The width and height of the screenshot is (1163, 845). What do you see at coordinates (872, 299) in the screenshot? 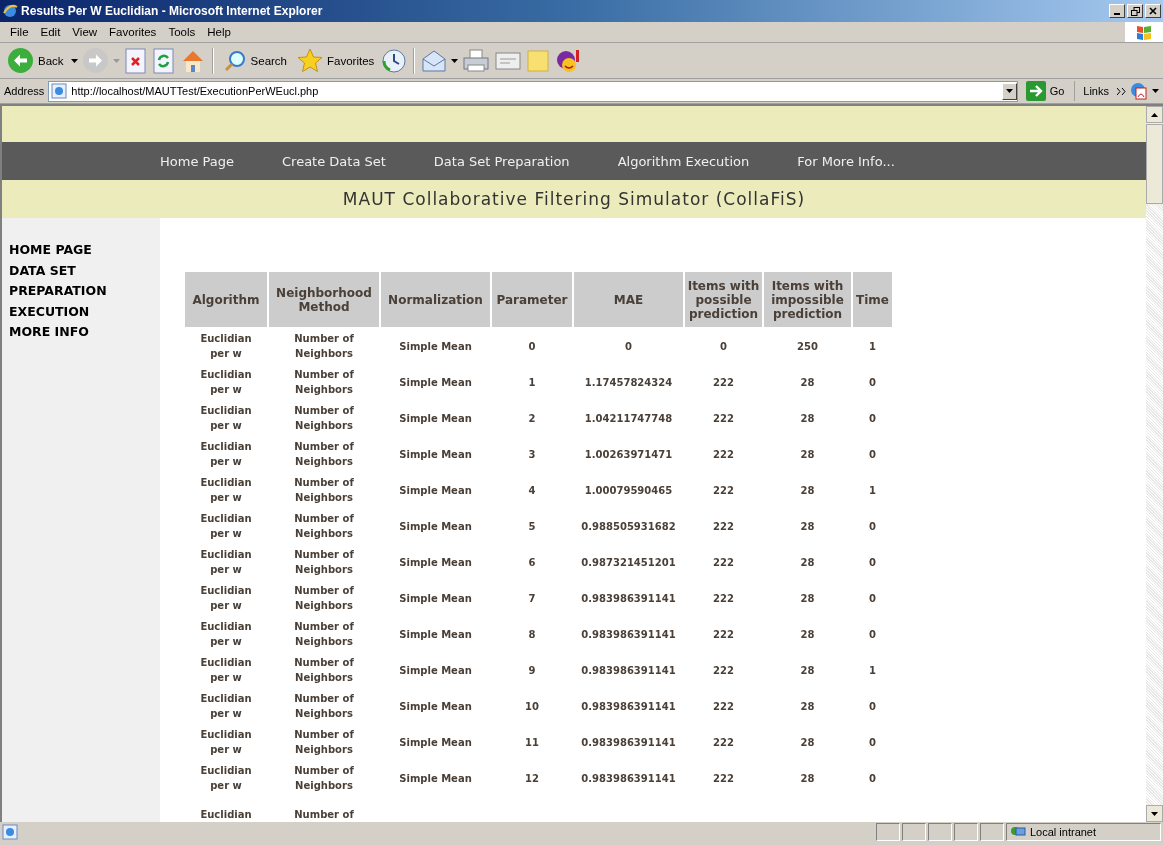
I see `column-header: Time` at bounding box center [872, 299].